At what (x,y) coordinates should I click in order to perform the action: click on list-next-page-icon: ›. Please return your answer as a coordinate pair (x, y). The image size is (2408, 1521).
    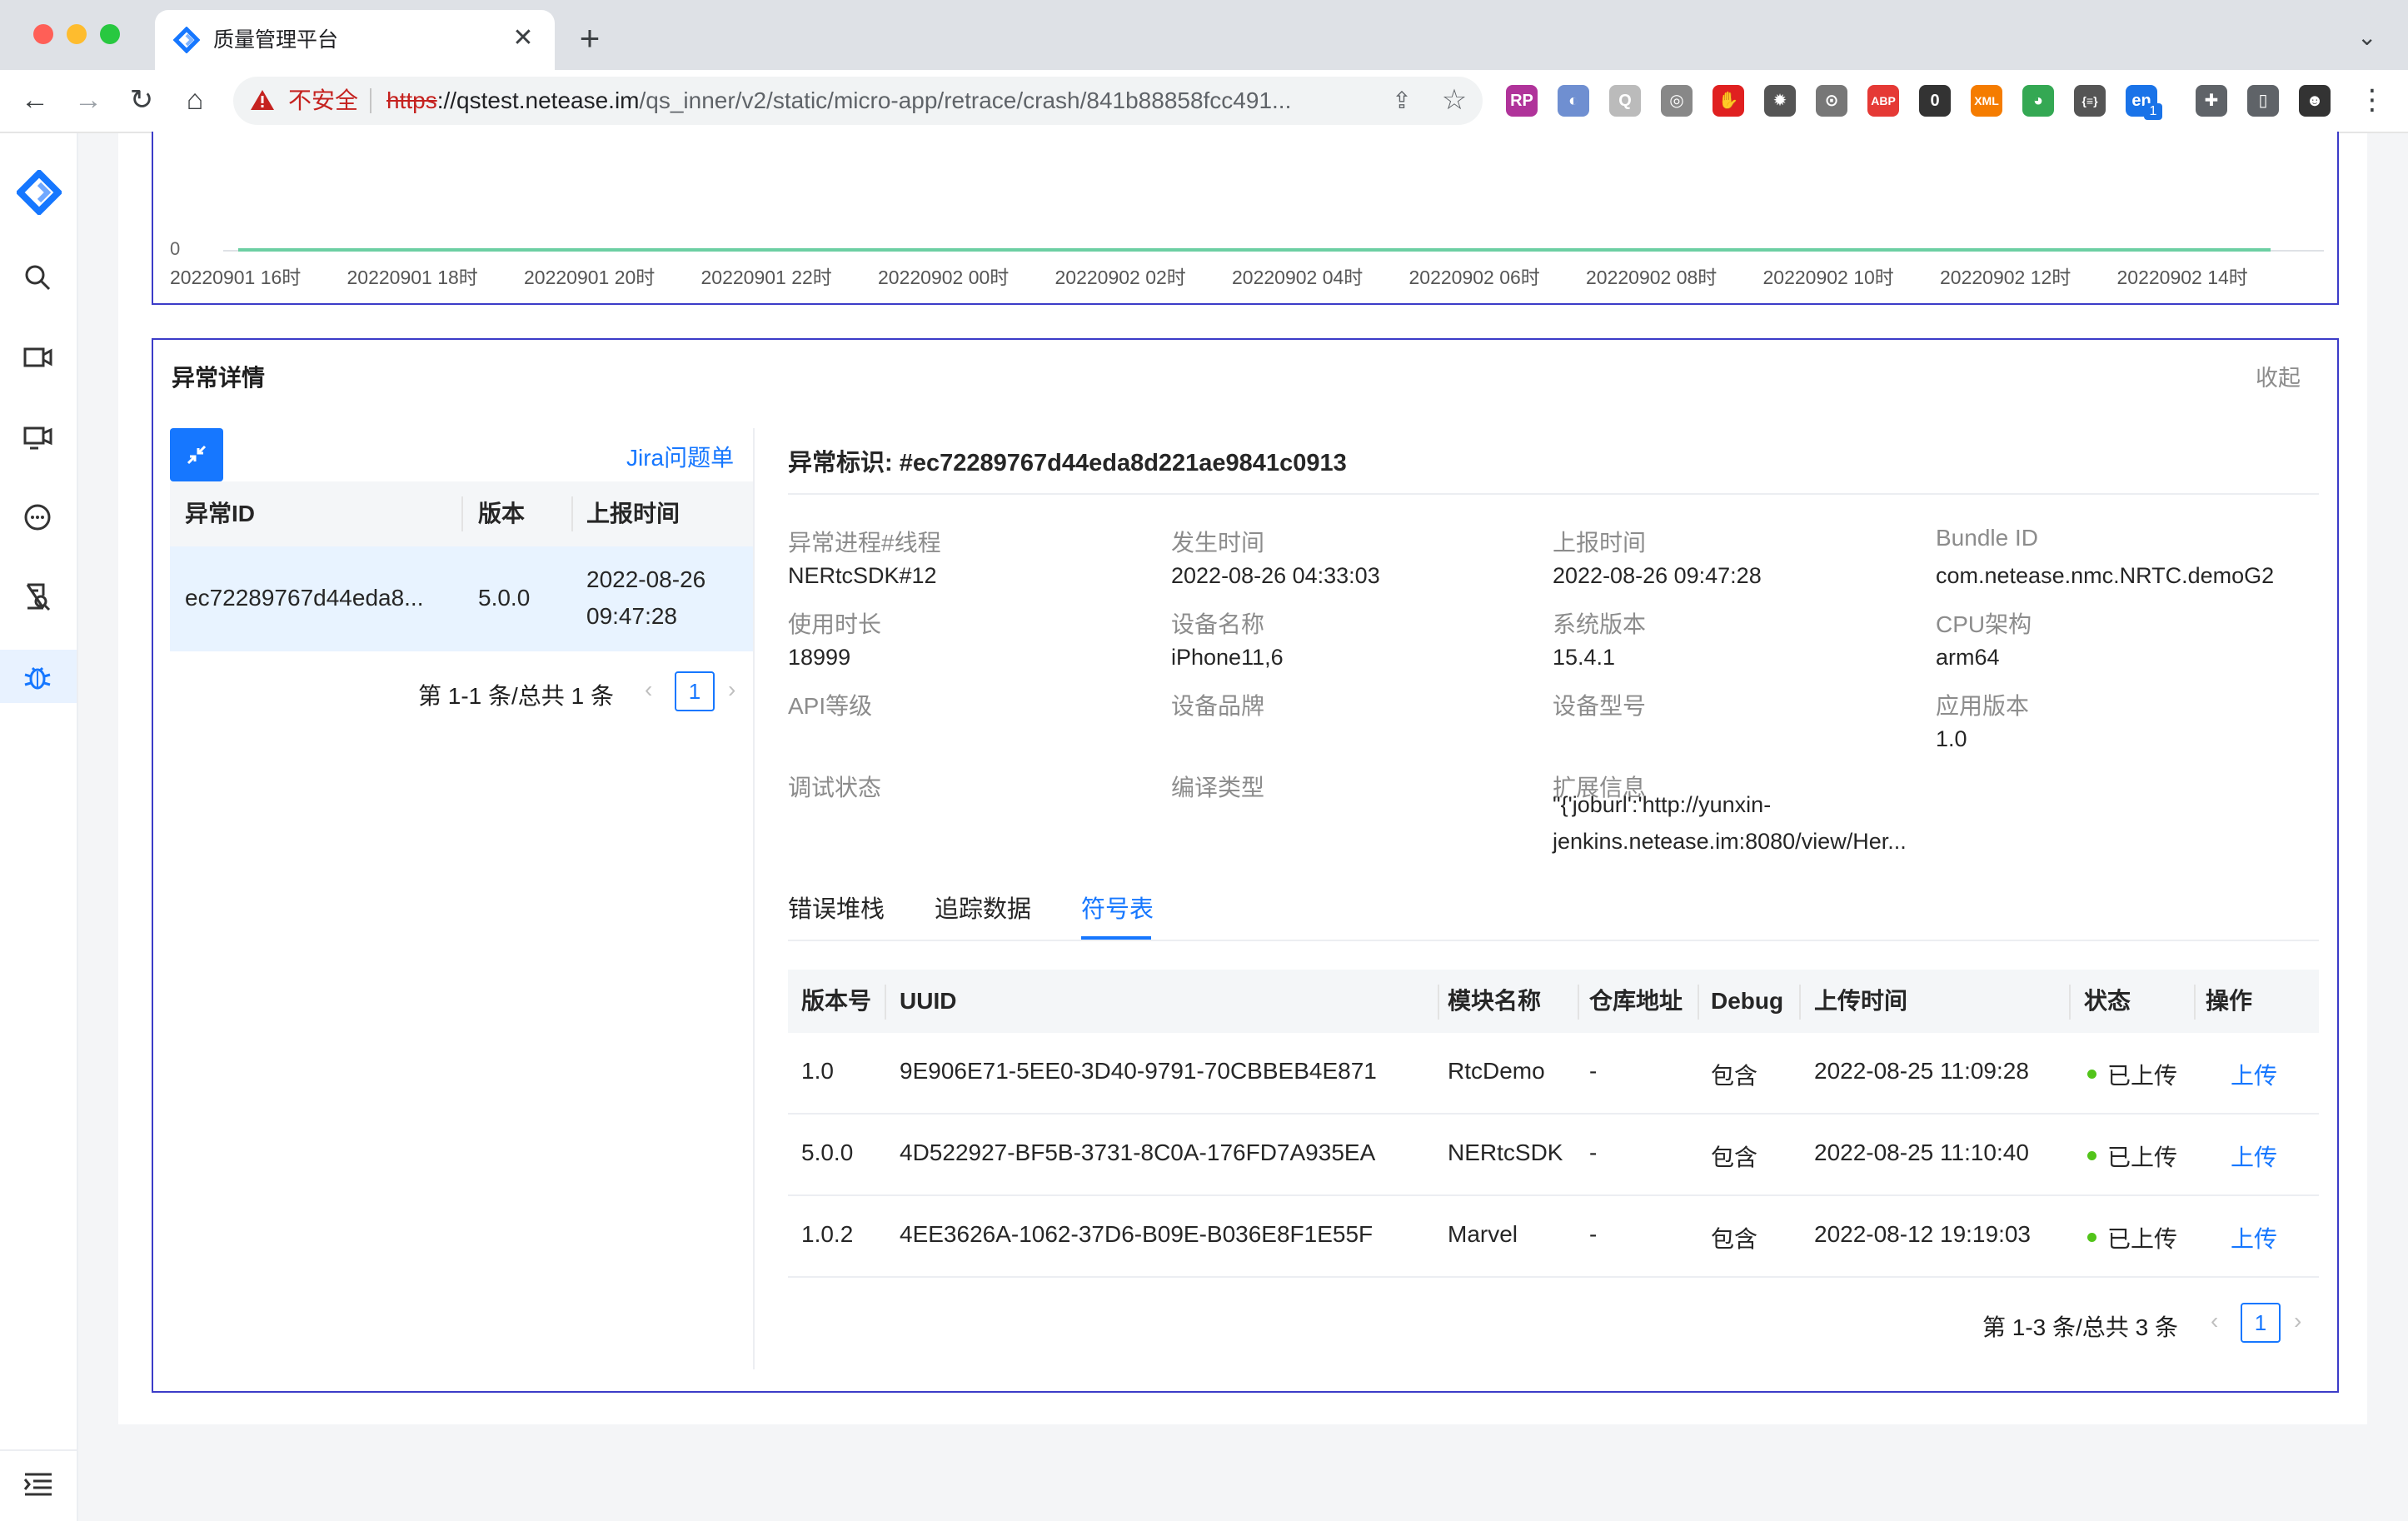
    Looking at the image, I should click on (731, 689).